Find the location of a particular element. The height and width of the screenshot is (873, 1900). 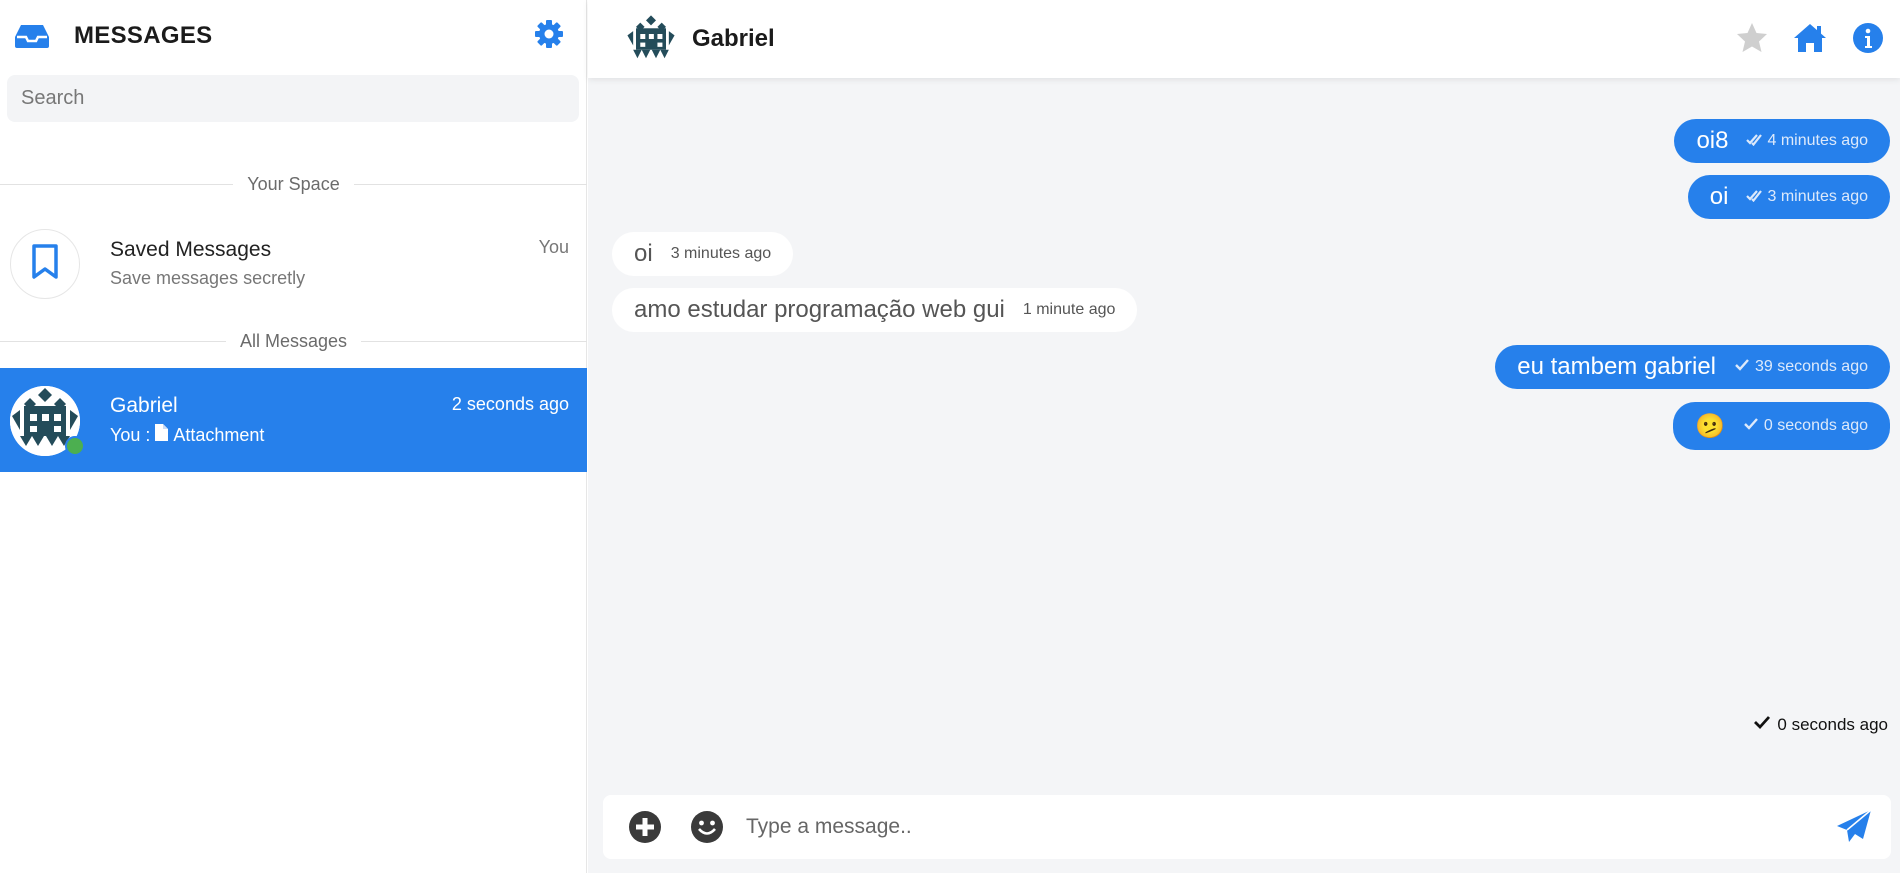

all-messages-label: All Messages is located at coordinates (293, 340).